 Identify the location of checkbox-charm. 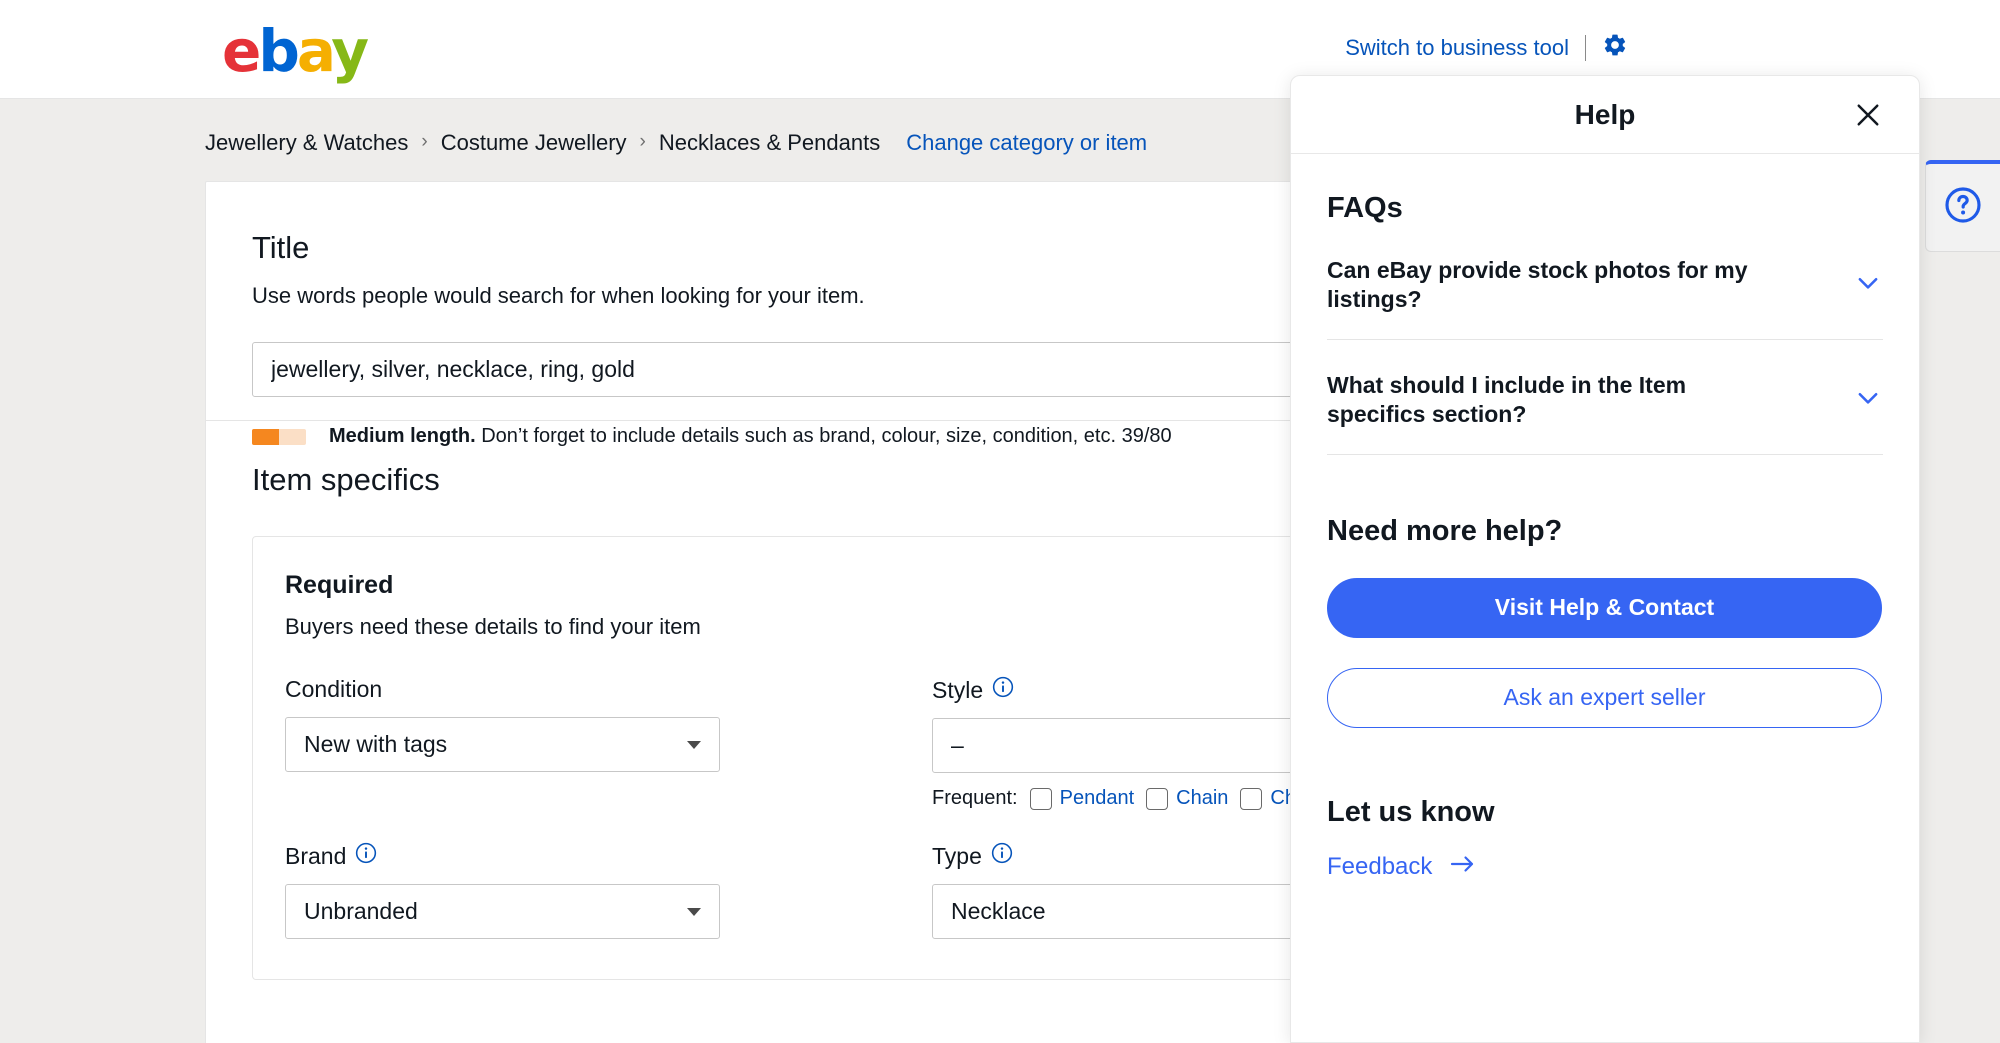
(1251, 798).